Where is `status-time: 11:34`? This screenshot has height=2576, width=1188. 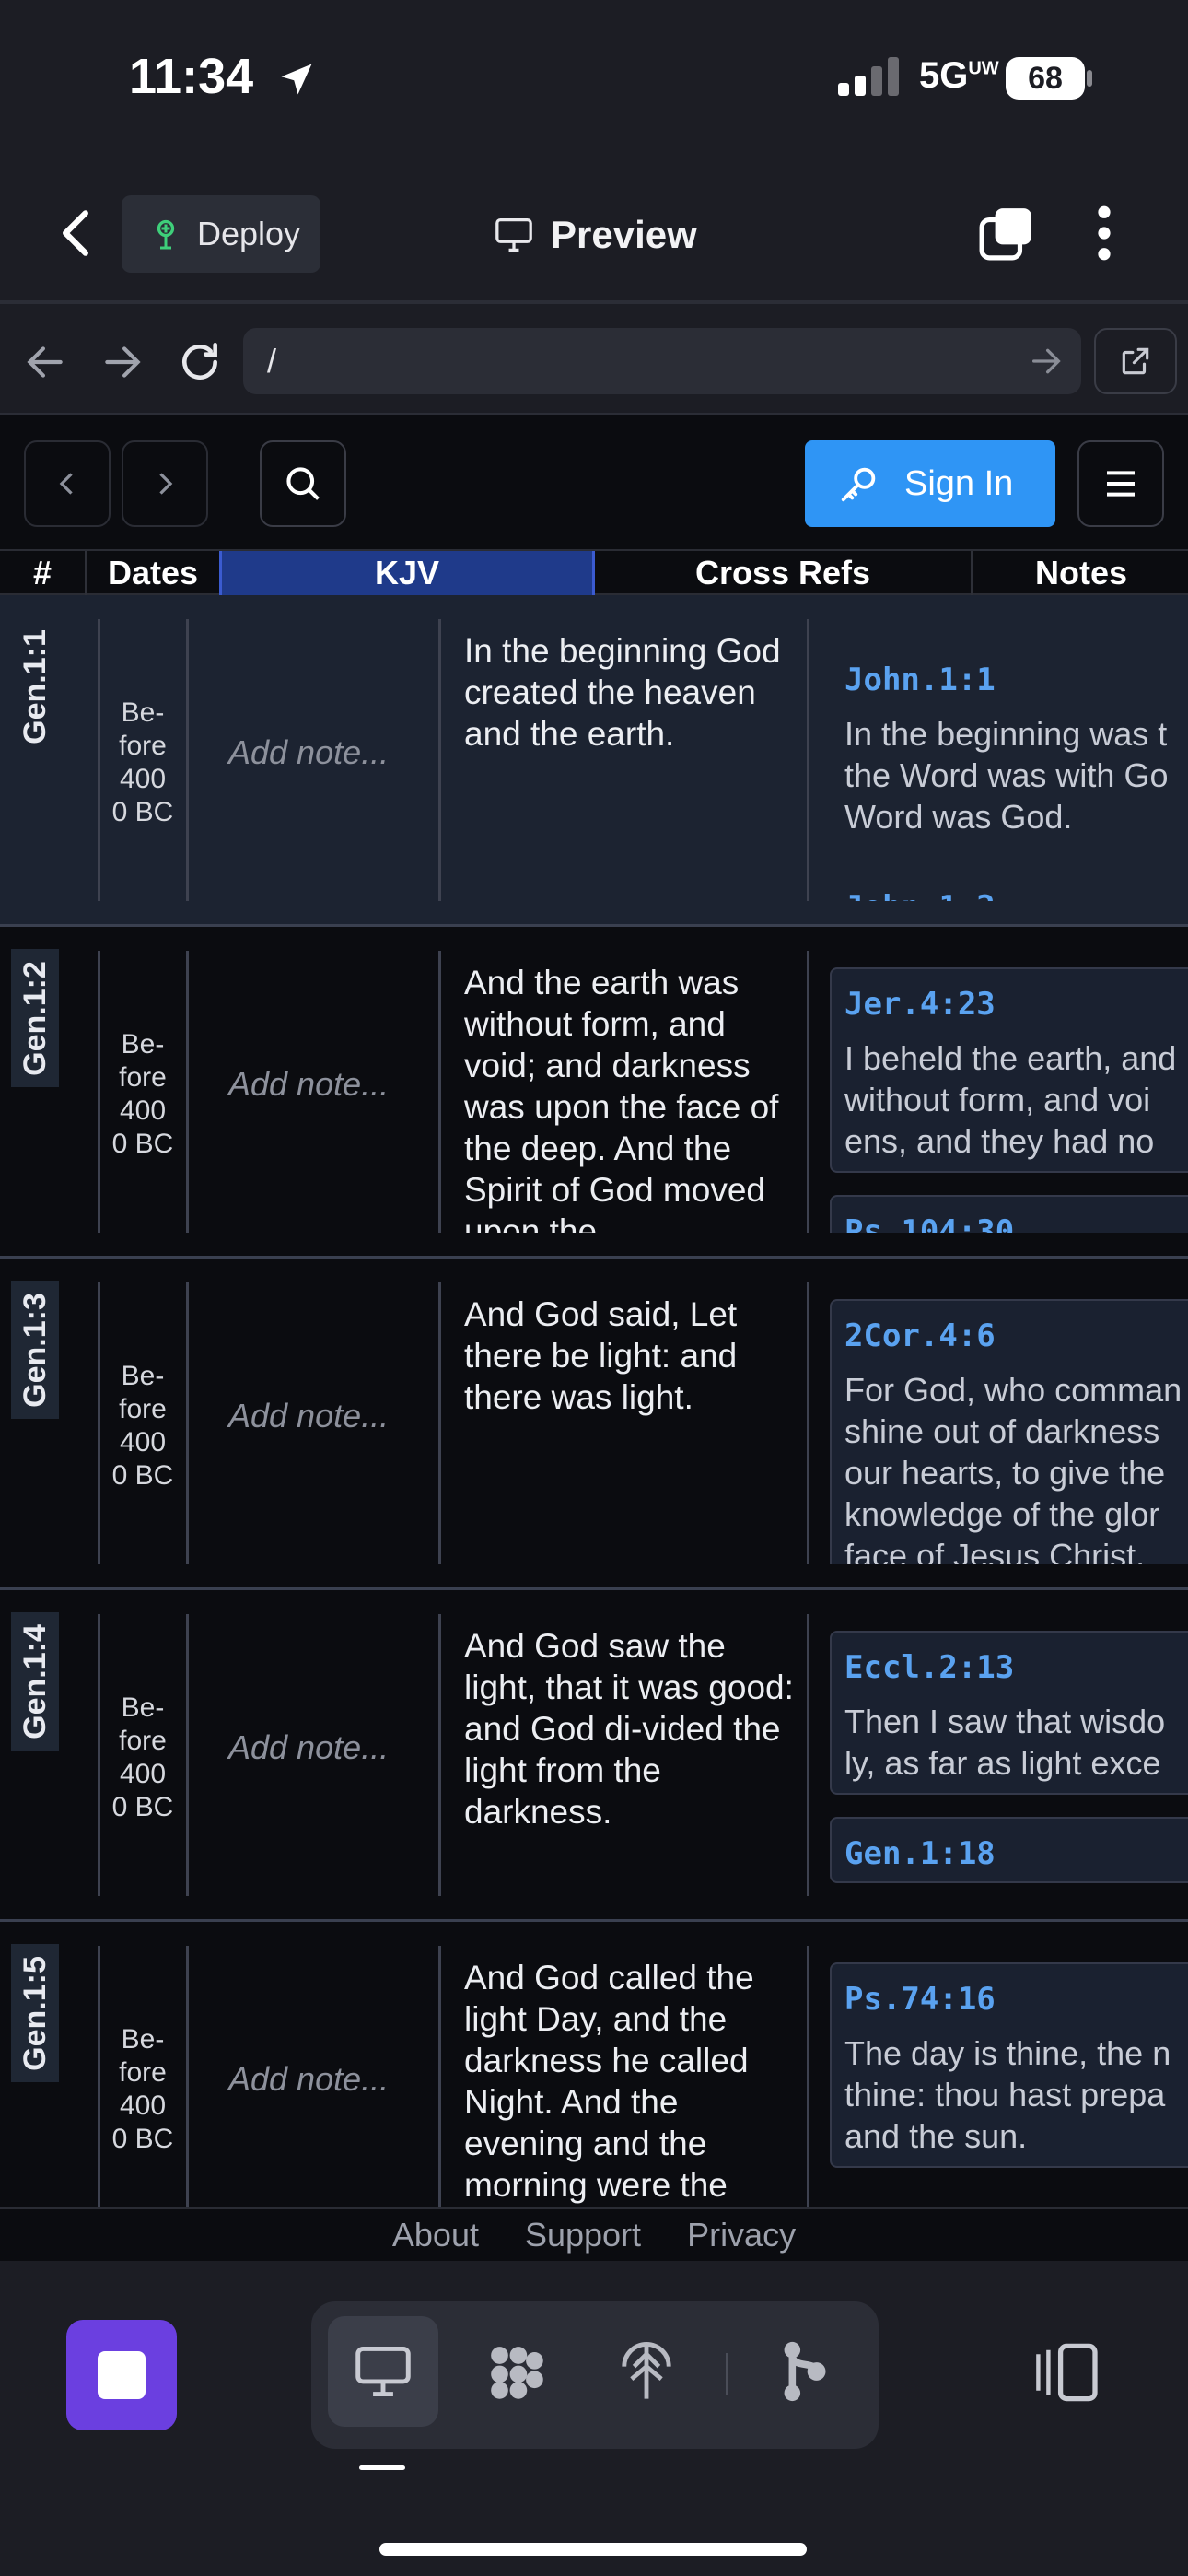
status-time: 11:34 is located at coordinates (191, 76).